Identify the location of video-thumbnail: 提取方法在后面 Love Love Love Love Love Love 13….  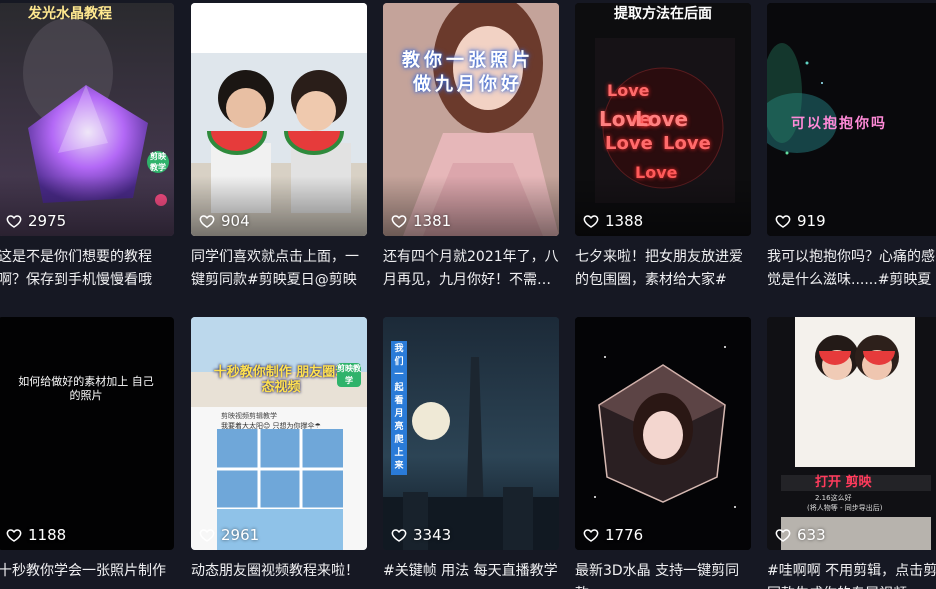
(663, 119).